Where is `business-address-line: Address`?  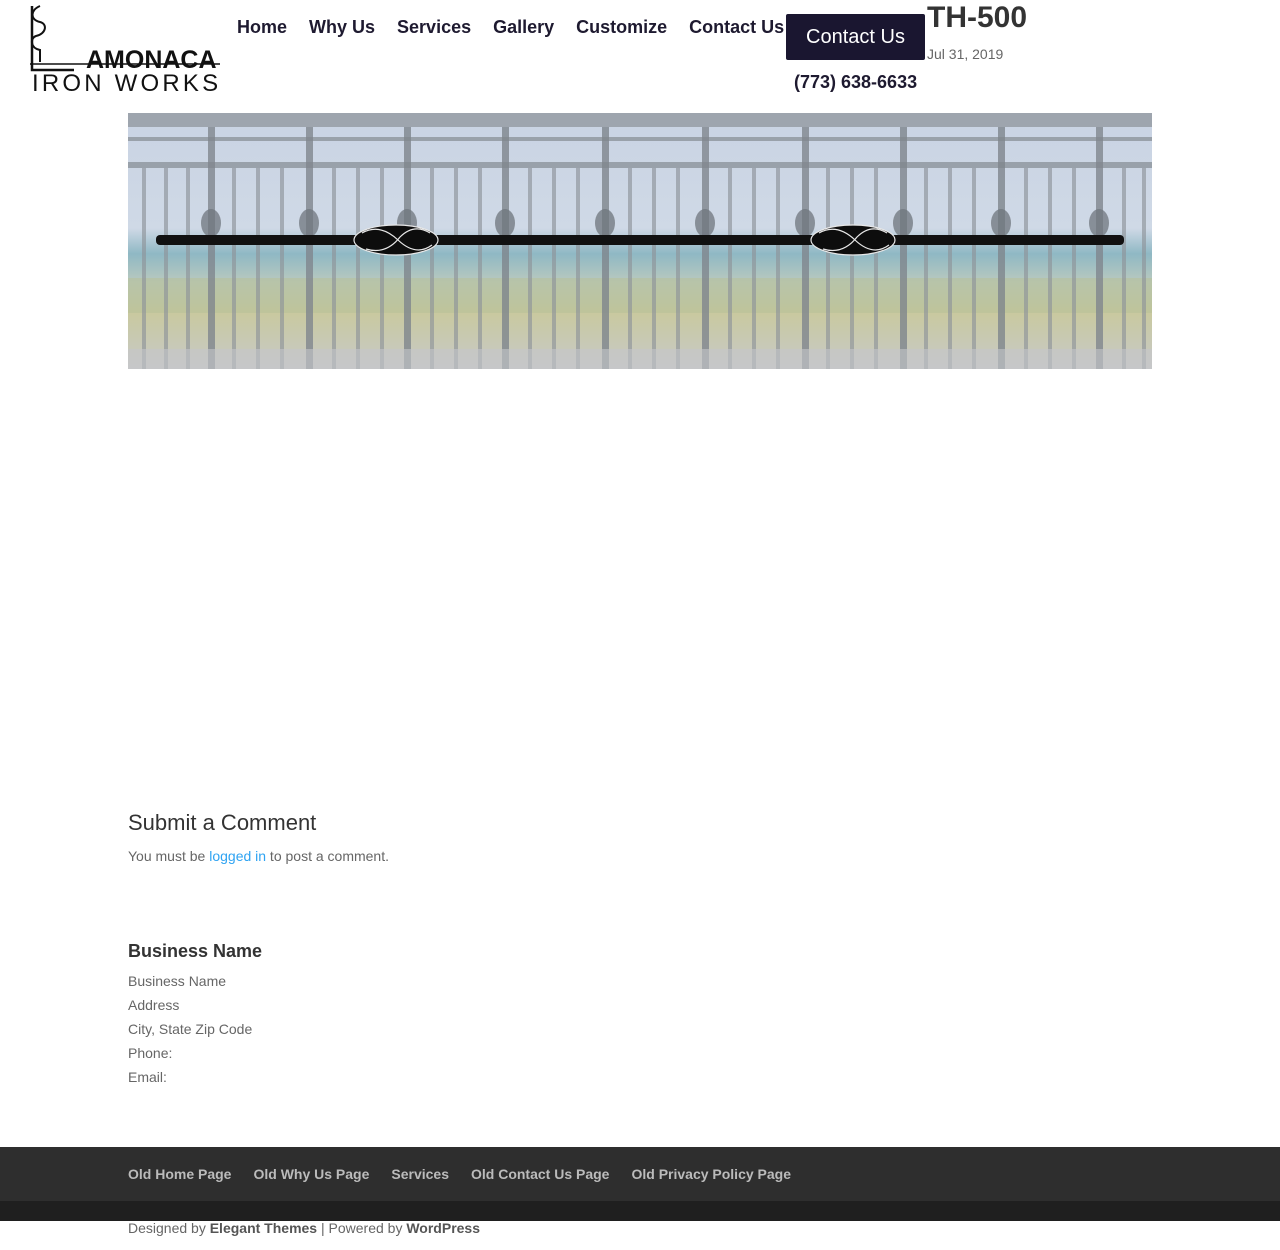 business-address-line: Address is located at coordinates (154, 1005).